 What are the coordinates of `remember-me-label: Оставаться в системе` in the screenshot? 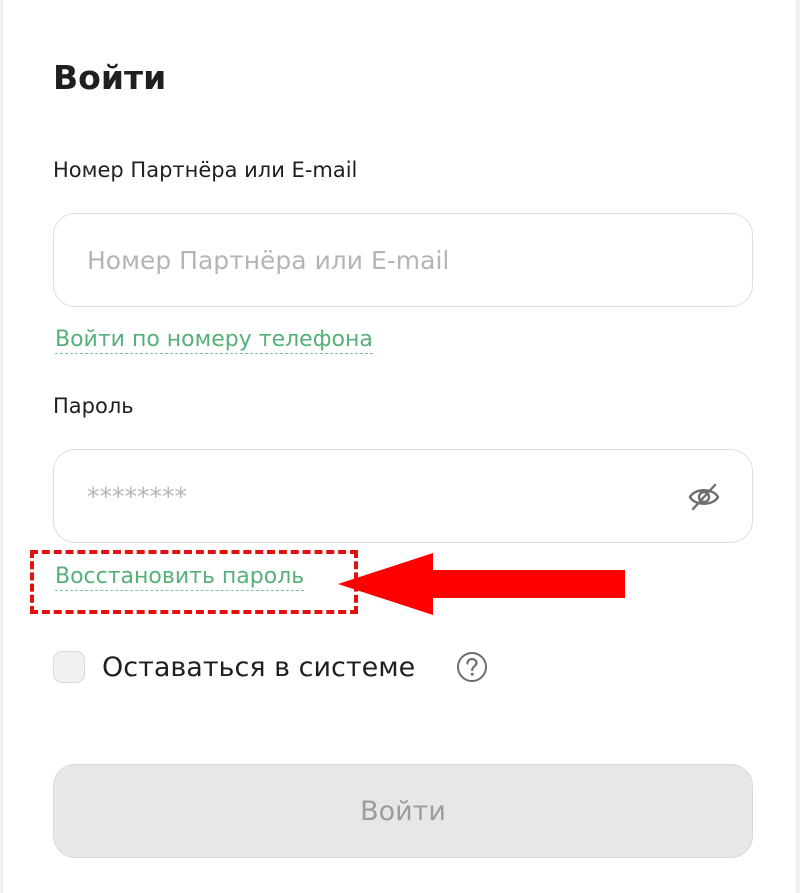 It's located at (258, 667).